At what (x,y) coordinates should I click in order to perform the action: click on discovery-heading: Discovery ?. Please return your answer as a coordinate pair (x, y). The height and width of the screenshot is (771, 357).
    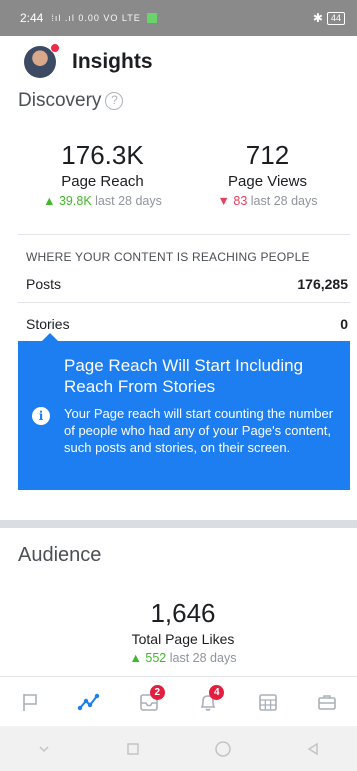
    Looking at the image, I should click on (71, 101).